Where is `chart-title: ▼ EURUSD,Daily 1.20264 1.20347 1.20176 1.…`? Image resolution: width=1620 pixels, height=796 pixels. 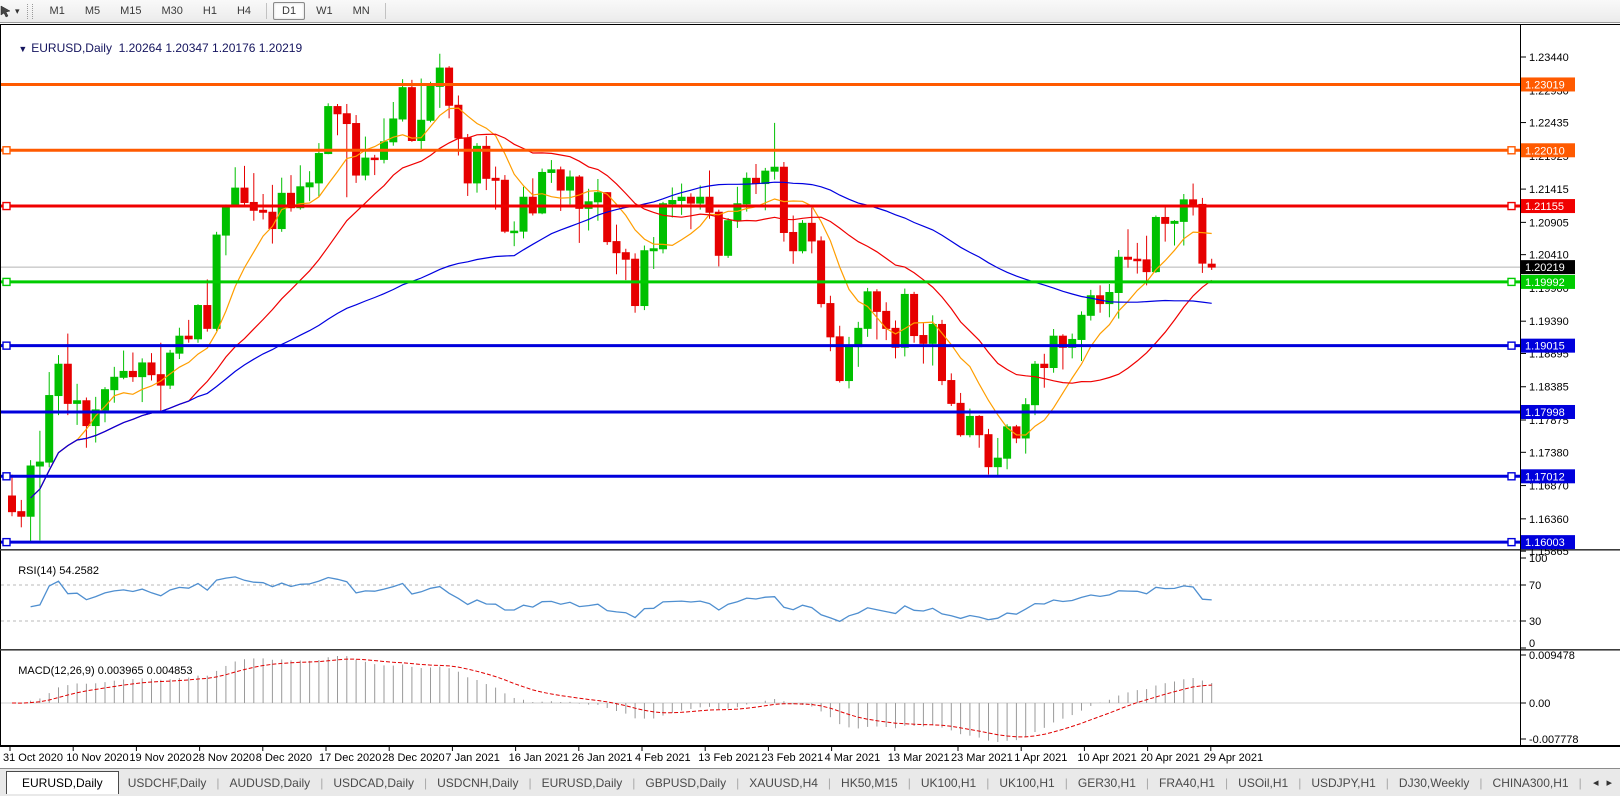
chart-title: ▼ EURUSD,Daily 1.20264 1.20347 1.20176 1.… is located at coordinates (153, 48).